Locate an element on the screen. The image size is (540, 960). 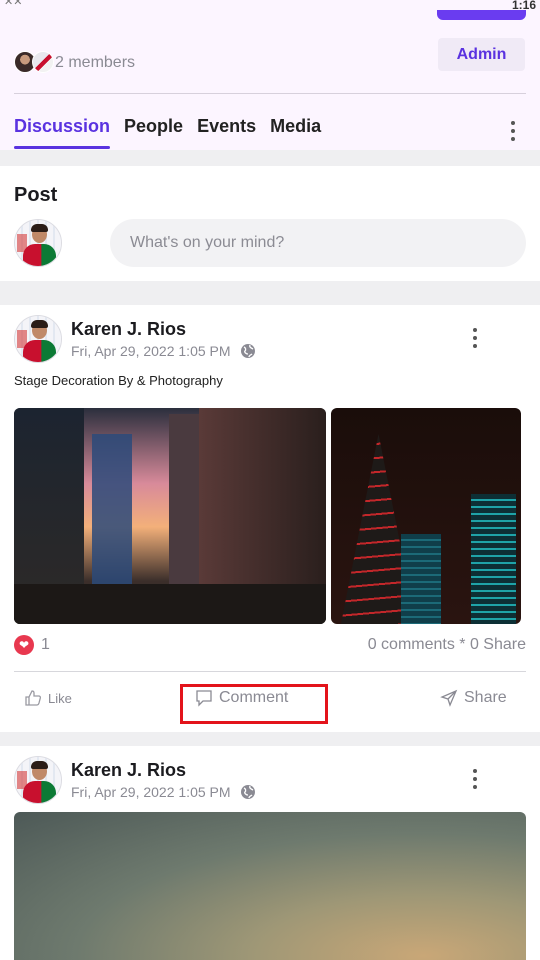
create-post-card: Post What's on your mind? is located at coordinates (270, 223).